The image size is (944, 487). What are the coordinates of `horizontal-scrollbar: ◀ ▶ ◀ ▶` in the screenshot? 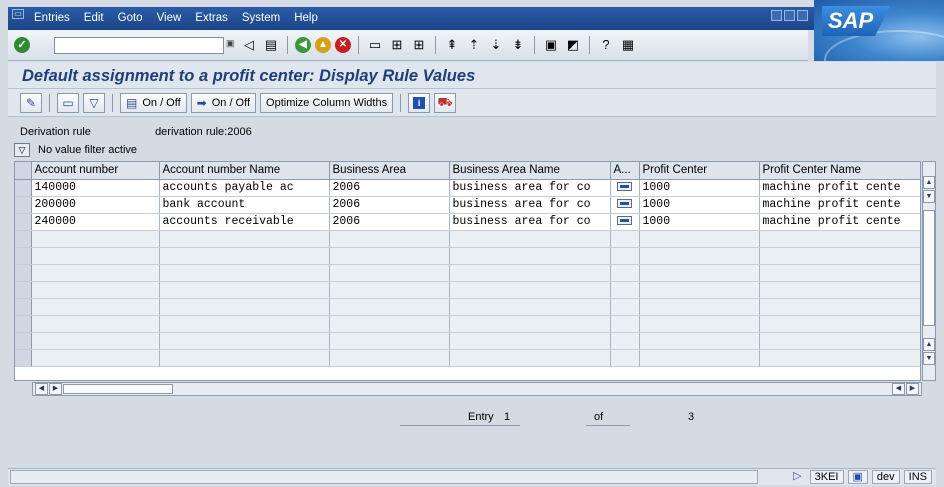 It's located at (477, 389).